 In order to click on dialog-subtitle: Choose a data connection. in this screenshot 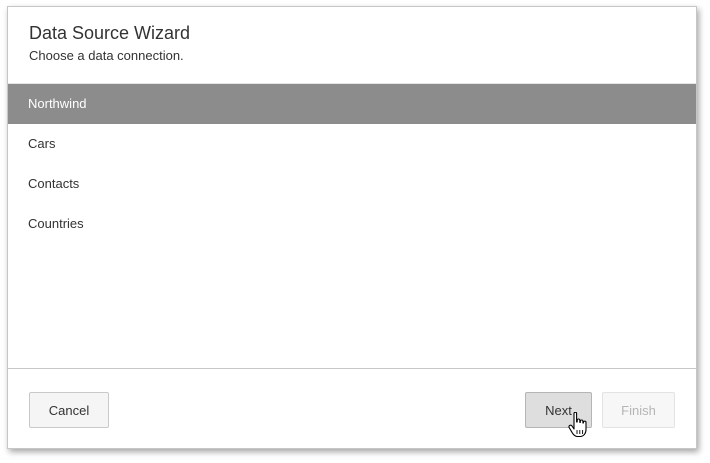, I will do `click(106, 55)`.